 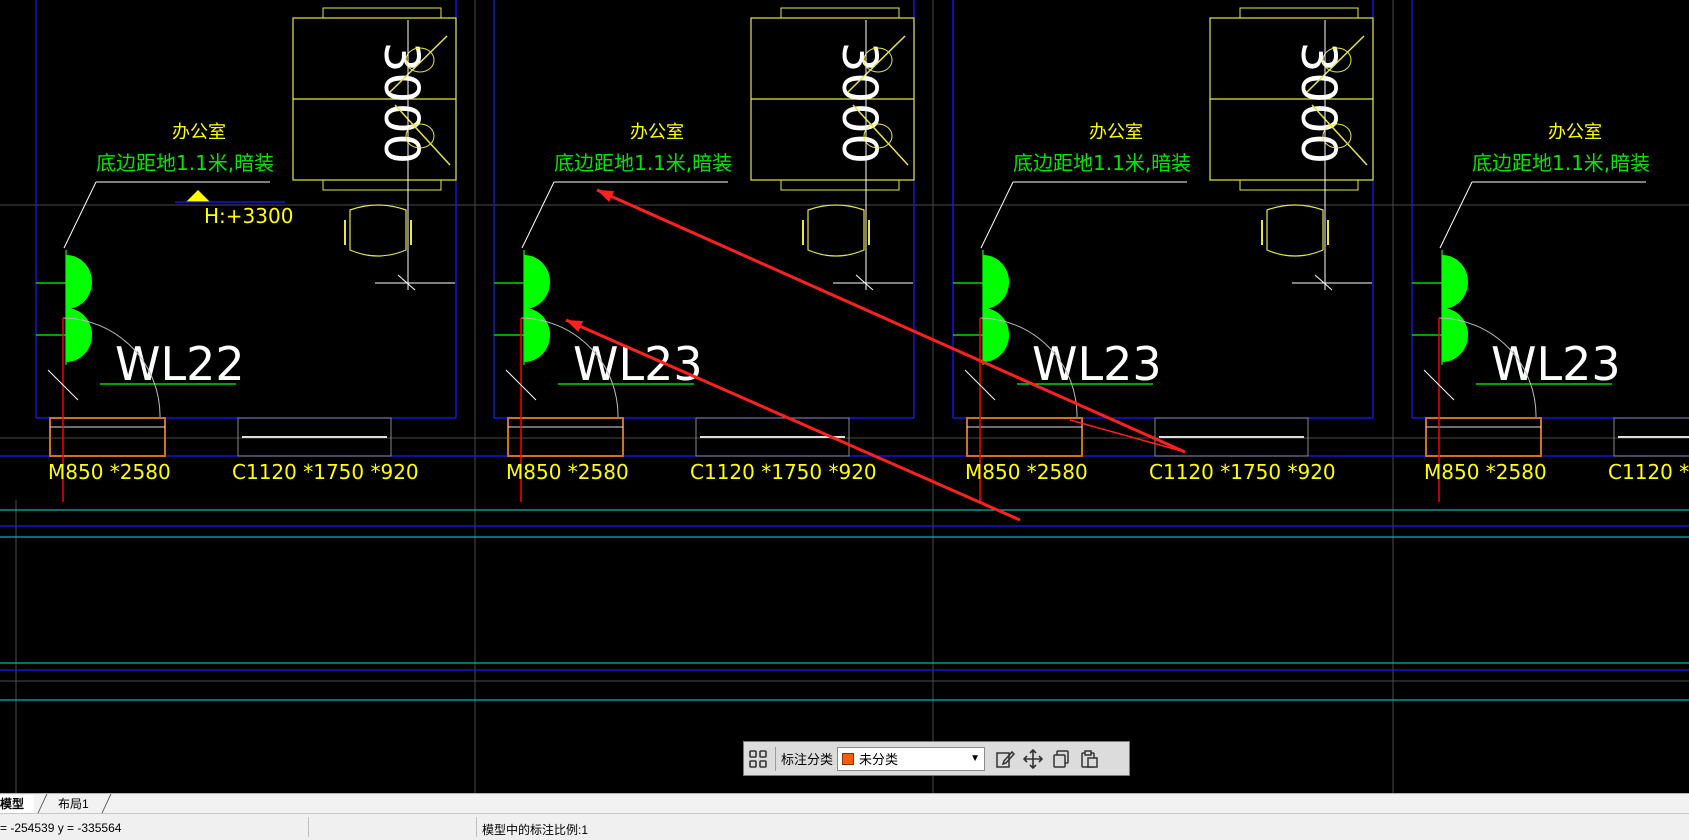 I want to click on elevation-marker-icon, so click(x=198, y=196).